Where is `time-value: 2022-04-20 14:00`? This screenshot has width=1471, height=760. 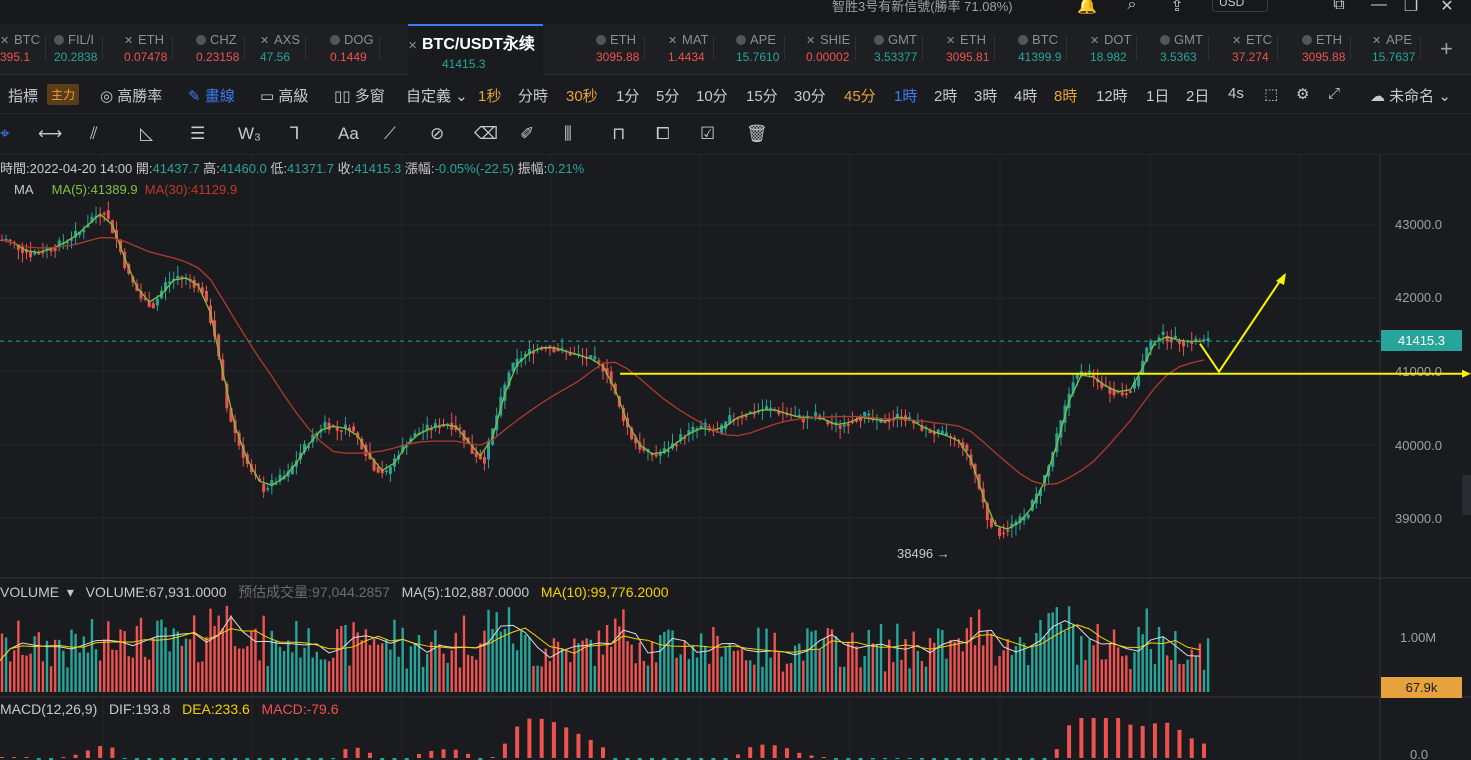 time-value: 2022-04-20 14:00 is located at coordinates (81, 168).